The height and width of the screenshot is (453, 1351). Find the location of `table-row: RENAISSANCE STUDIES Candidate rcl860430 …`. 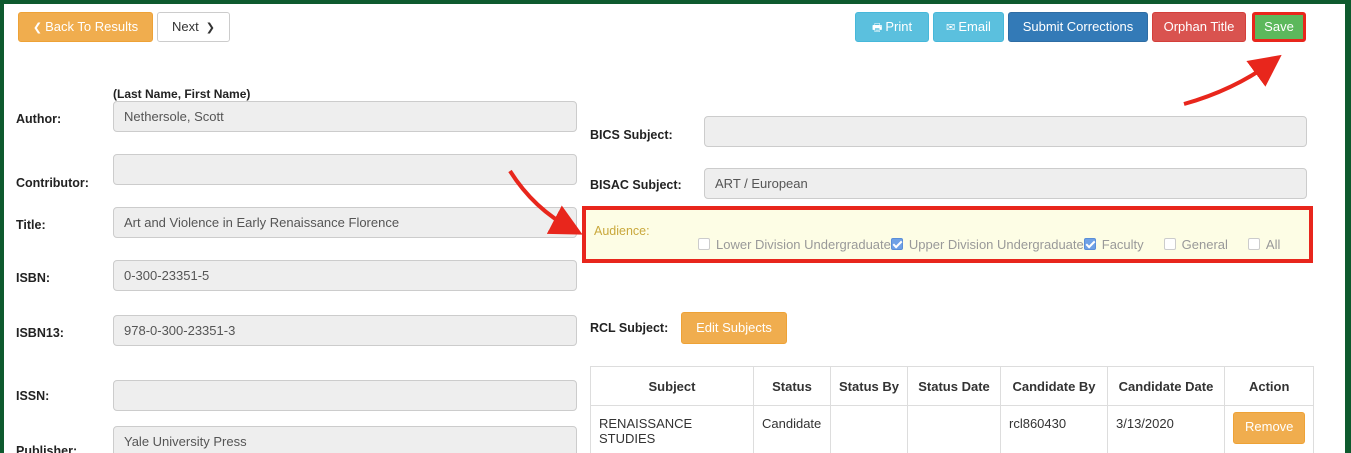

table-row: RENAISSANCE STUDIES Candidate rcl860430 … is located at coordinates (952, 429).